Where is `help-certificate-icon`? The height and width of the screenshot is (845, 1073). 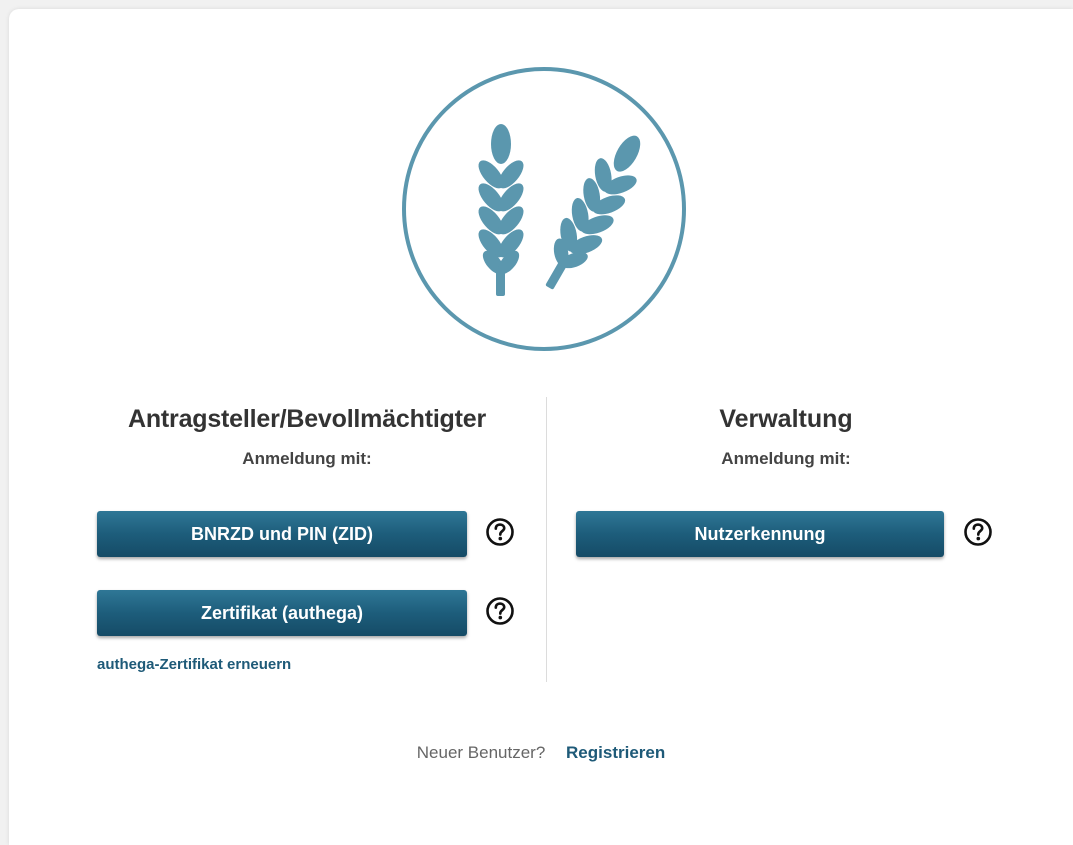
help-certificate-icon is located at coordinates (500, 611).